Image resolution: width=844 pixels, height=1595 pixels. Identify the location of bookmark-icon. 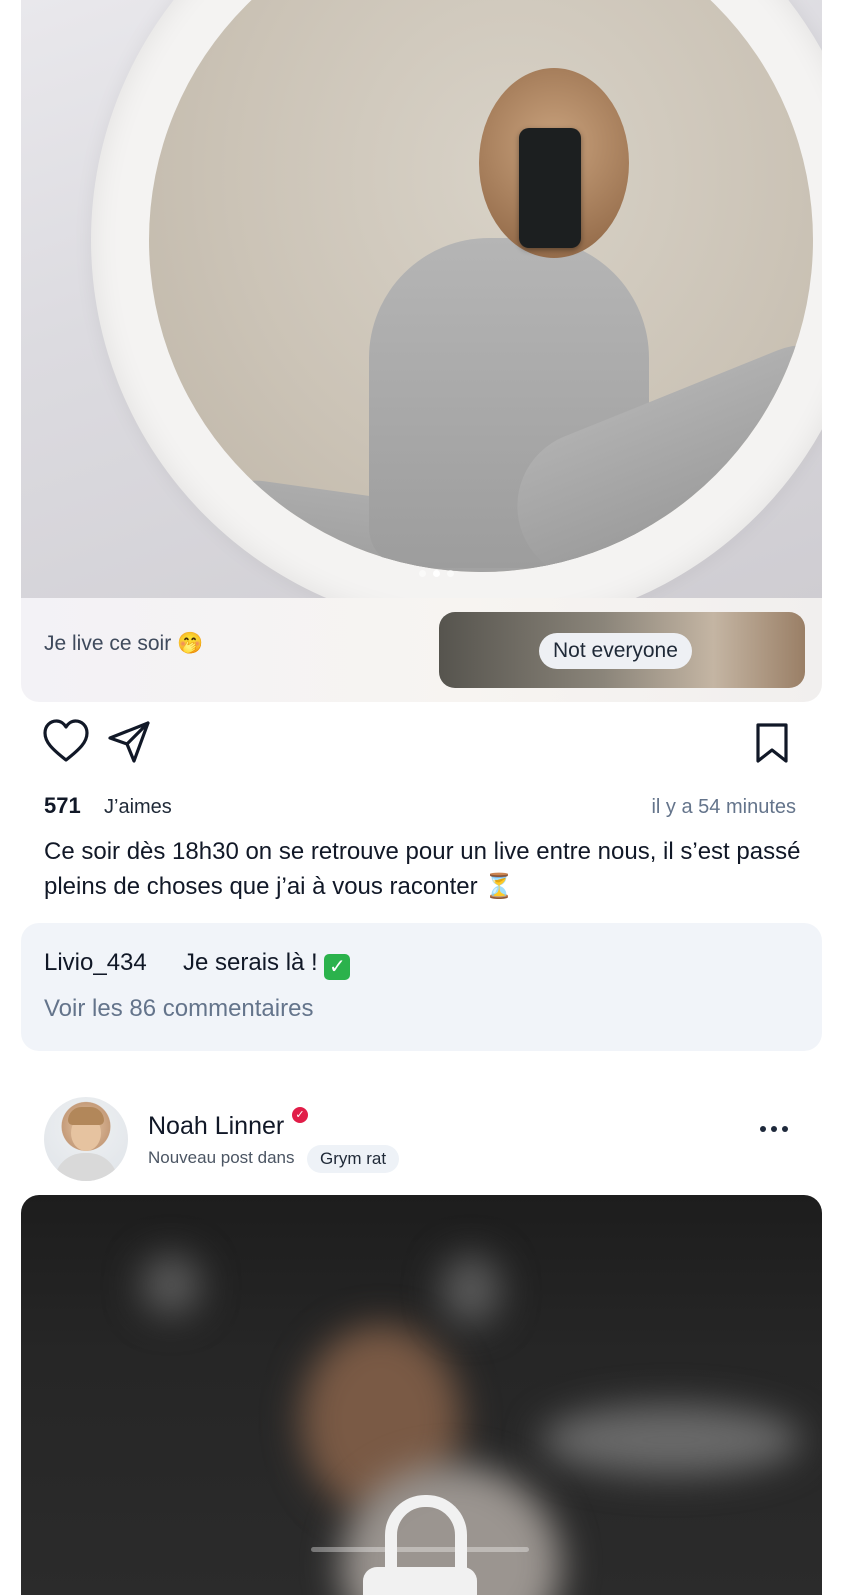
(772, 743).